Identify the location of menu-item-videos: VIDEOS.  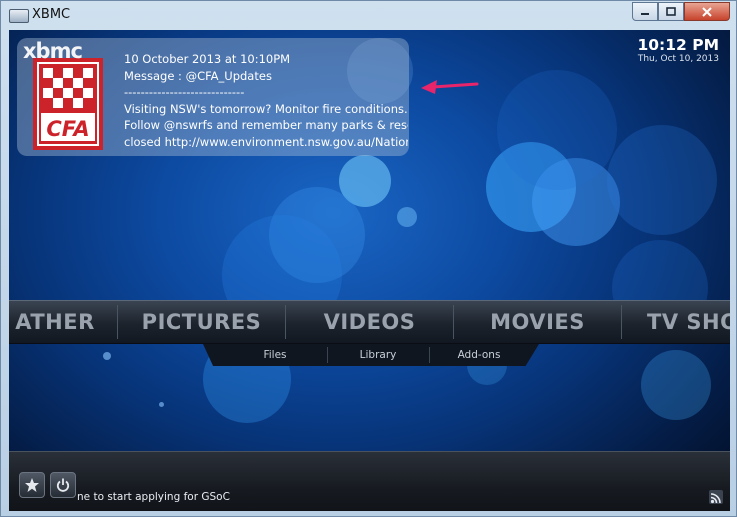
(369, 322).